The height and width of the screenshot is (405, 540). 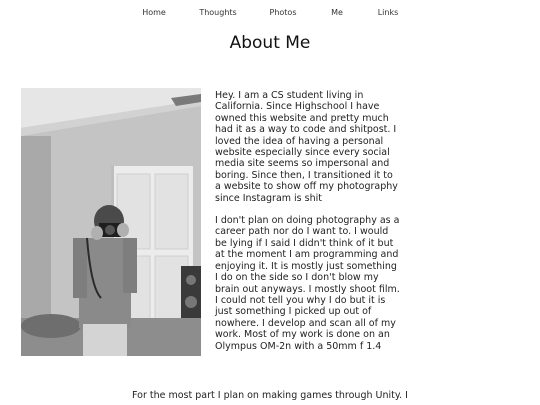 I want to click on nav-home-link: Home, so click(x=154, y=12).